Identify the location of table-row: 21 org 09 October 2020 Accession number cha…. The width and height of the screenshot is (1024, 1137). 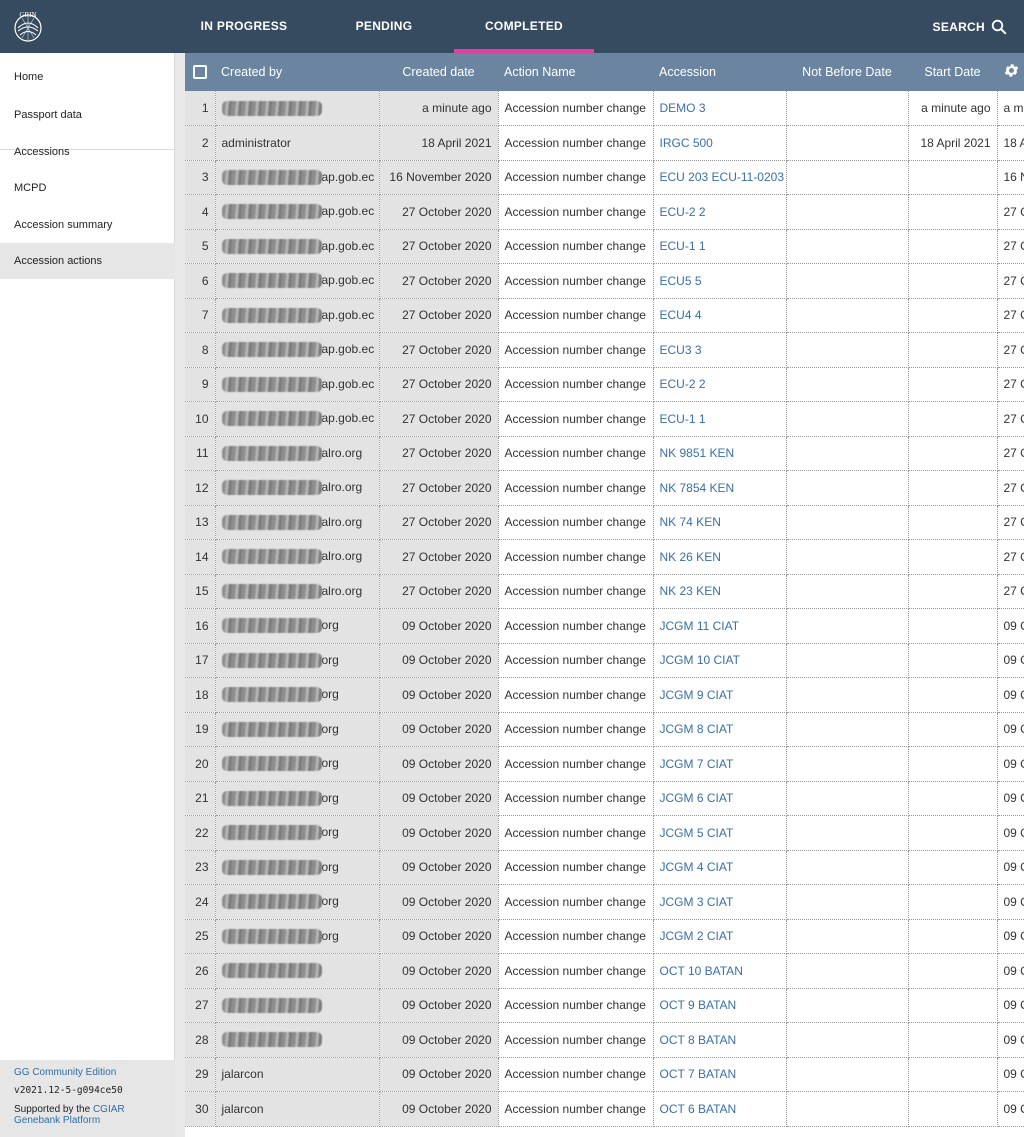
(604, 798).